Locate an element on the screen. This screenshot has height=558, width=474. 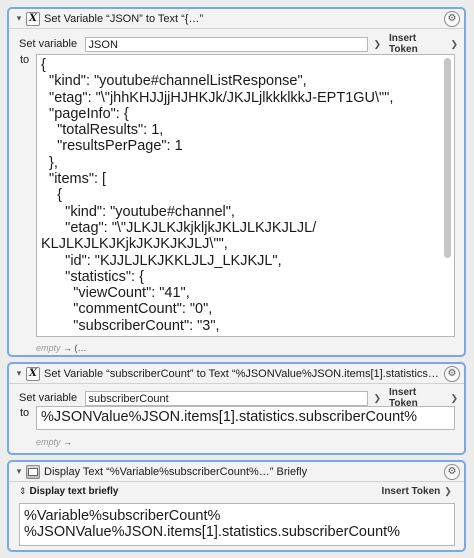
display-mode-popup: Display text briefly is located at coordinates (206, 491).